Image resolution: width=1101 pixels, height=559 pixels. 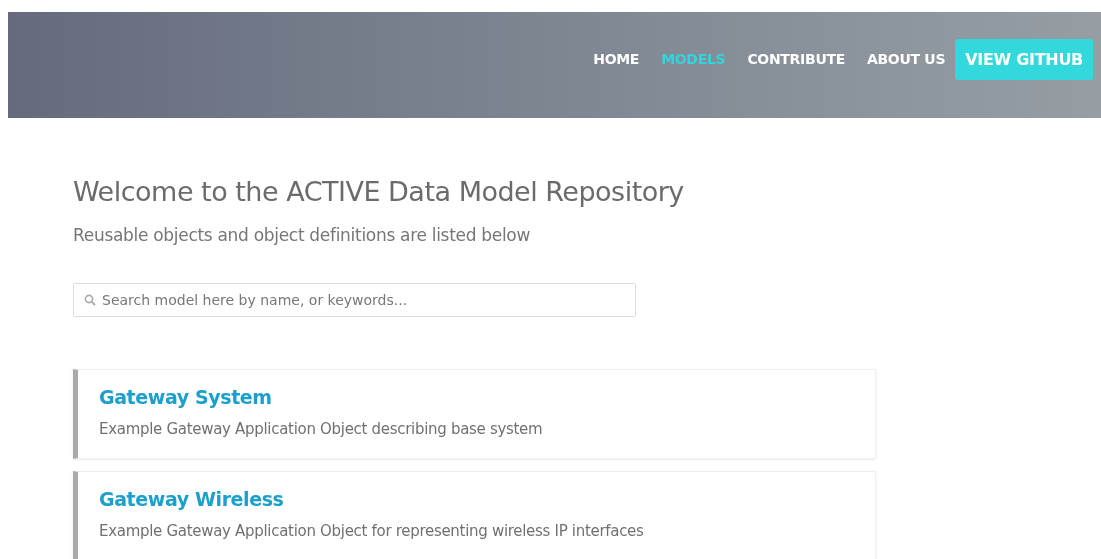 What do you see at coordinates (185, 397) in the screenshot?
I see `model-title-link: Gateway System` at bounding box center [185, 397].